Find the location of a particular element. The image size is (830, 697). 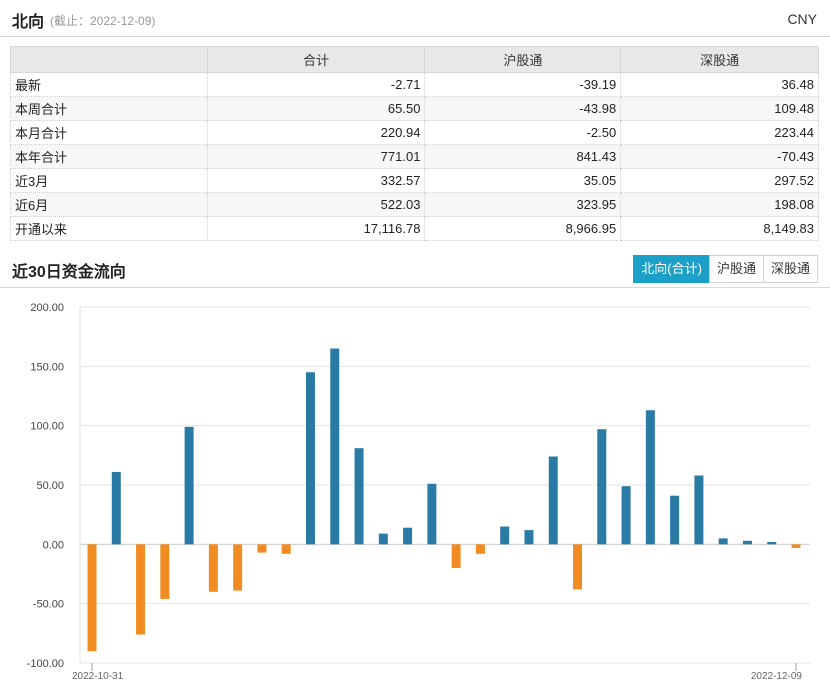

y-tick-label: 150.00 is located at coordinates (47, 367).